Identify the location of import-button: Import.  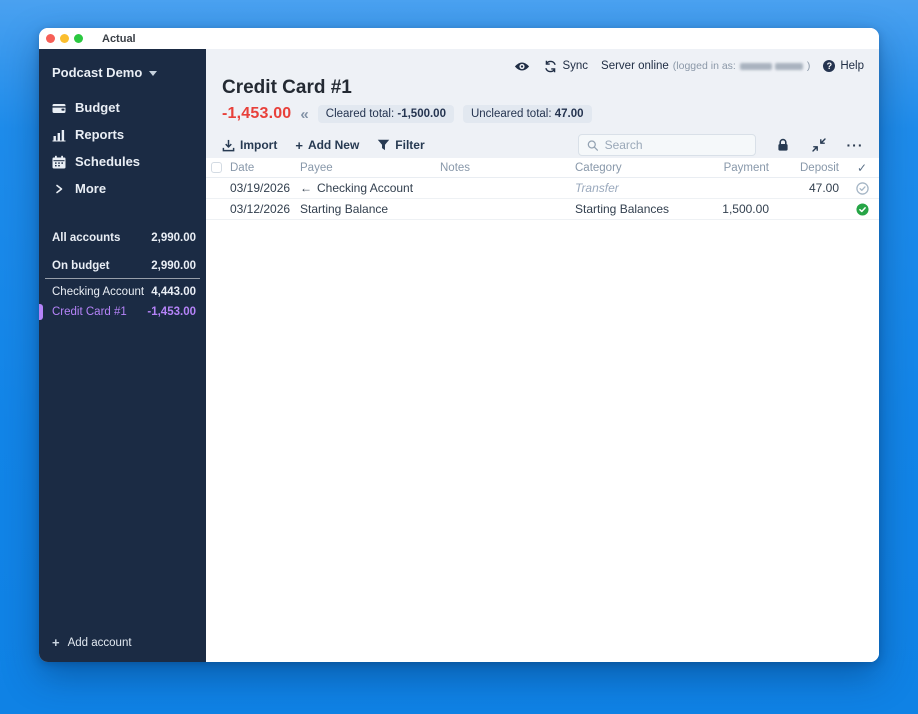
(249, 145).